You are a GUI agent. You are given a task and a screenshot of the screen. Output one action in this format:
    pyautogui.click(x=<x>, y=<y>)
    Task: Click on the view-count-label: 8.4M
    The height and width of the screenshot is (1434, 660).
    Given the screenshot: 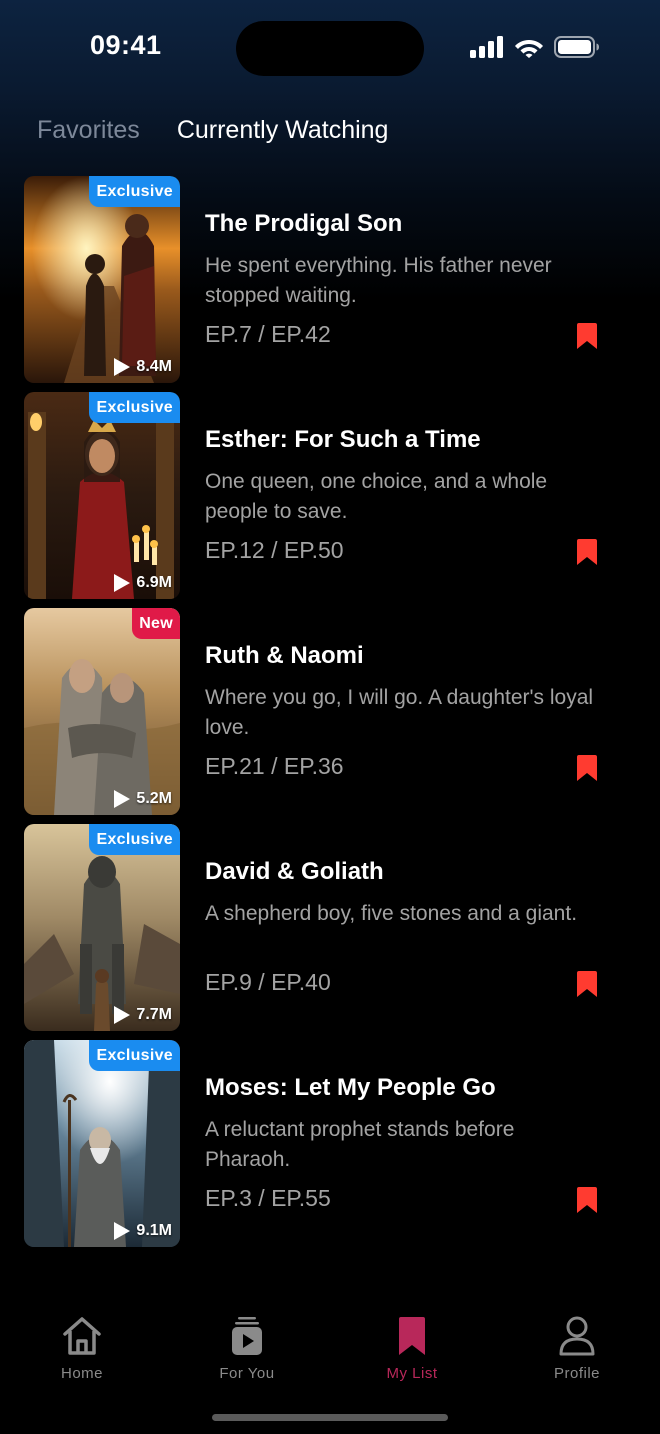 What is the action you would take?
    pyautogui.click(x=154, y=366)
    